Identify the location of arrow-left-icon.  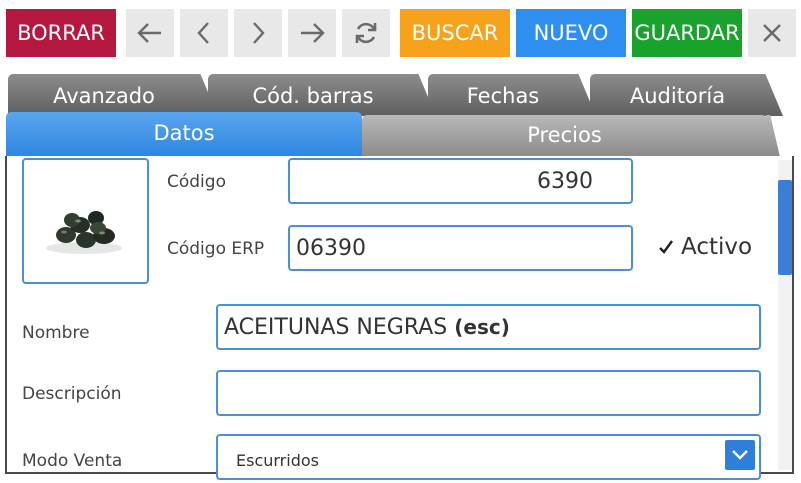
(149, 33).